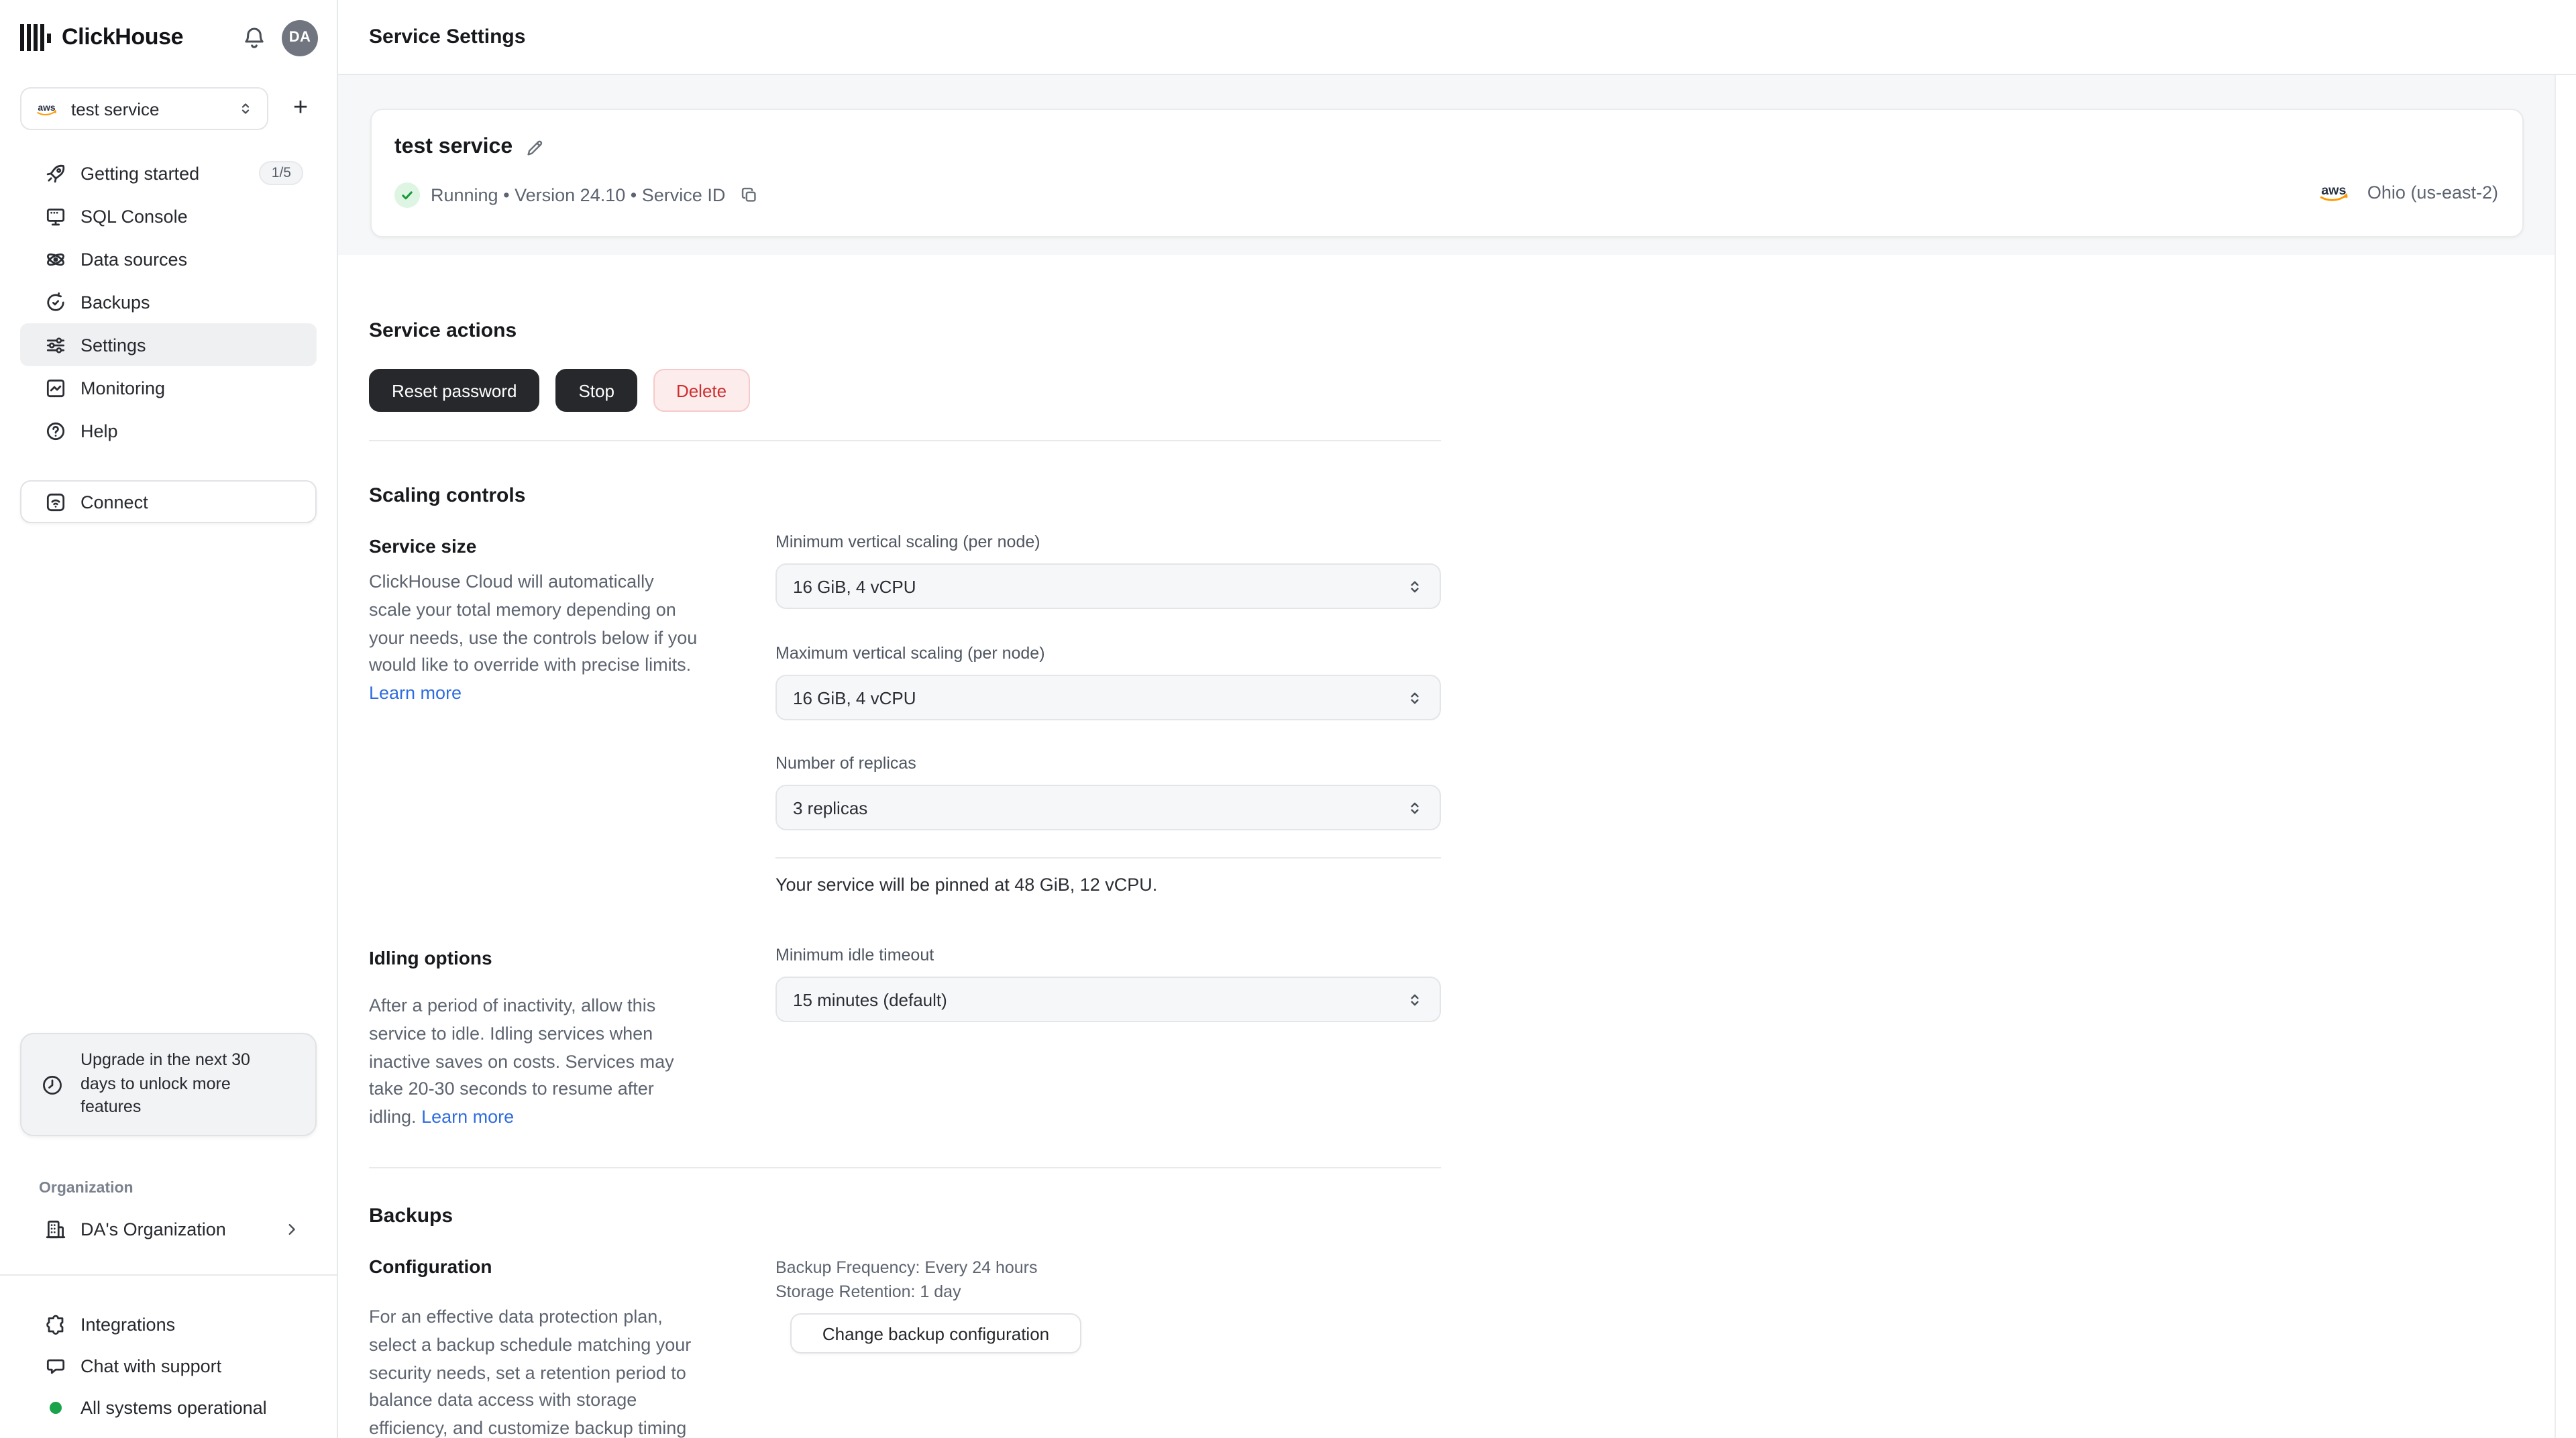  Describe the element at coordinates (868, 1291) in the screenshot. I see `storage-retention: Storage Retention: 1 day` at that location.